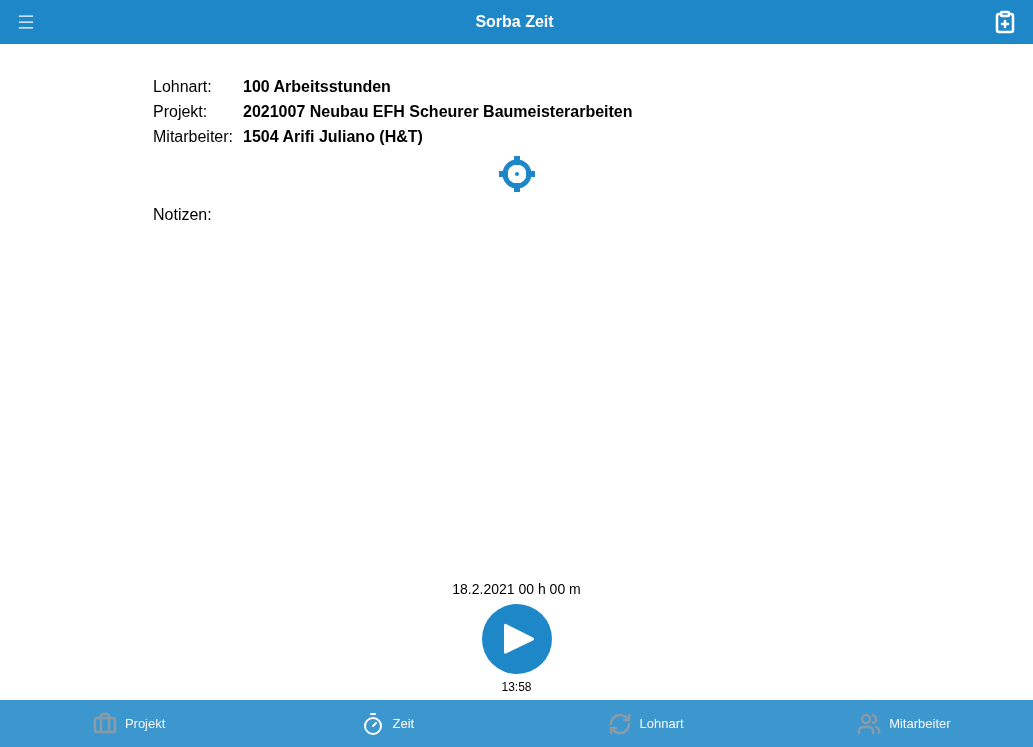 This screenshot has width=1033, height=747. Describe the element at coordinates (194, 136) in the screenshot. I see `field-label: Mitarbeiter:` at that location.